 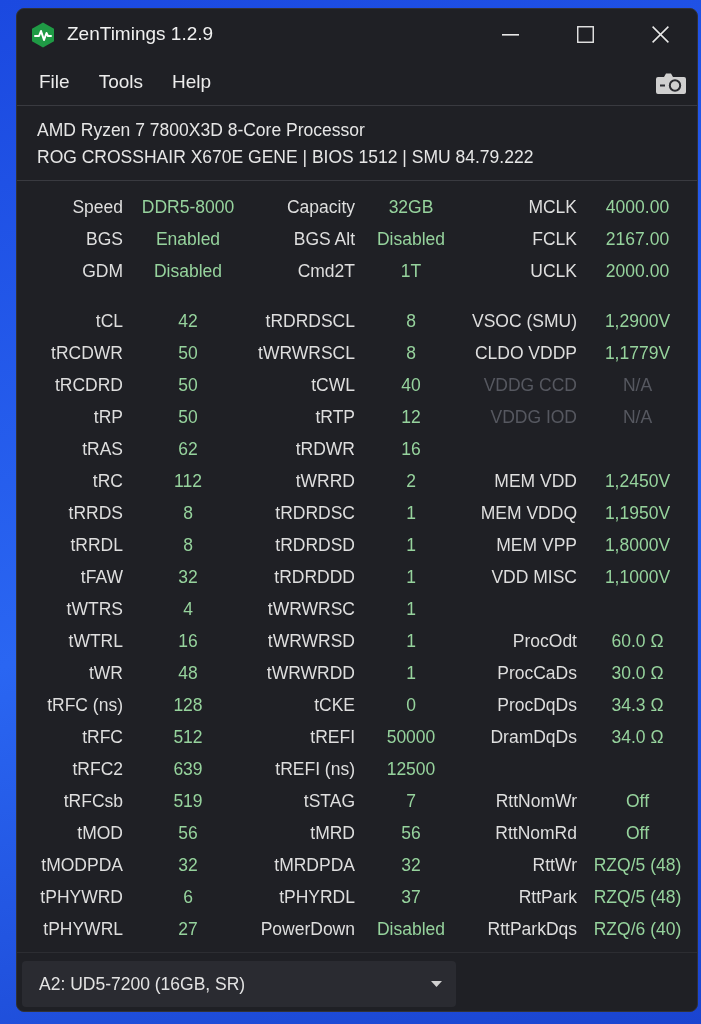 I want to click on field-label: tRDRDDD, so click(x=314, y=577).